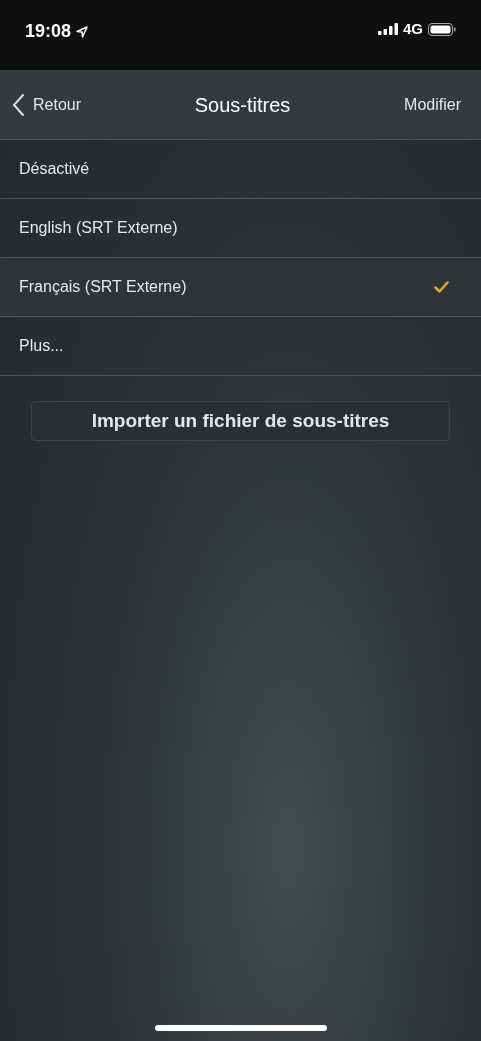 The height and width of the screenshot is (1041, 481). I want to click on status-time: 19:08, so click(48, 31).